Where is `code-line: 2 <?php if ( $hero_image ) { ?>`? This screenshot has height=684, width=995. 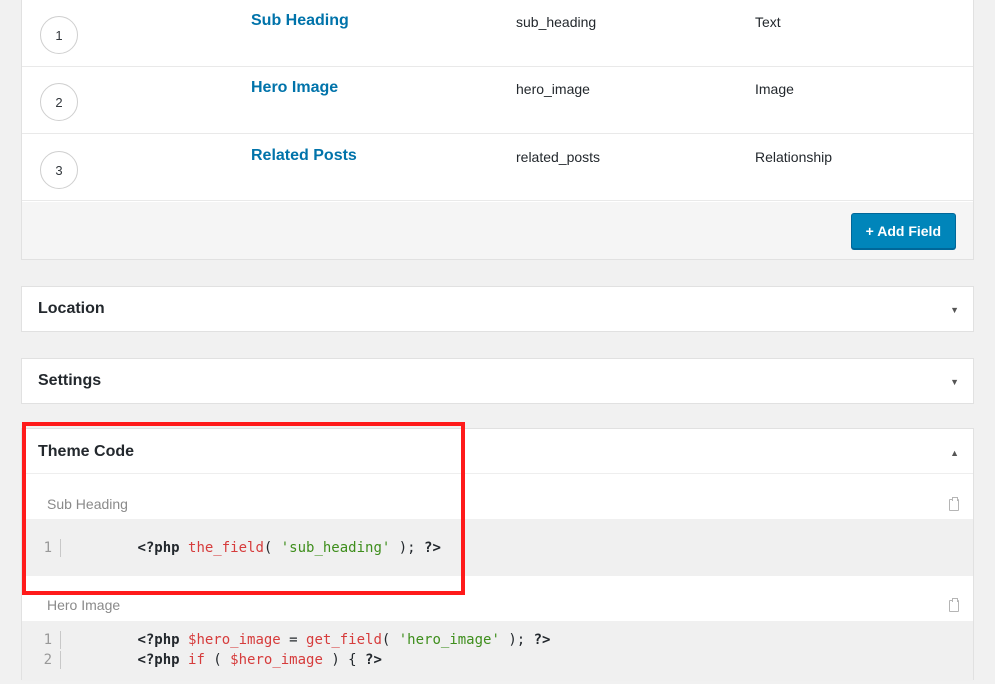 code-line: 2 <?php if ( $hero_image ) { ?> is located at coordinates (202, 660).